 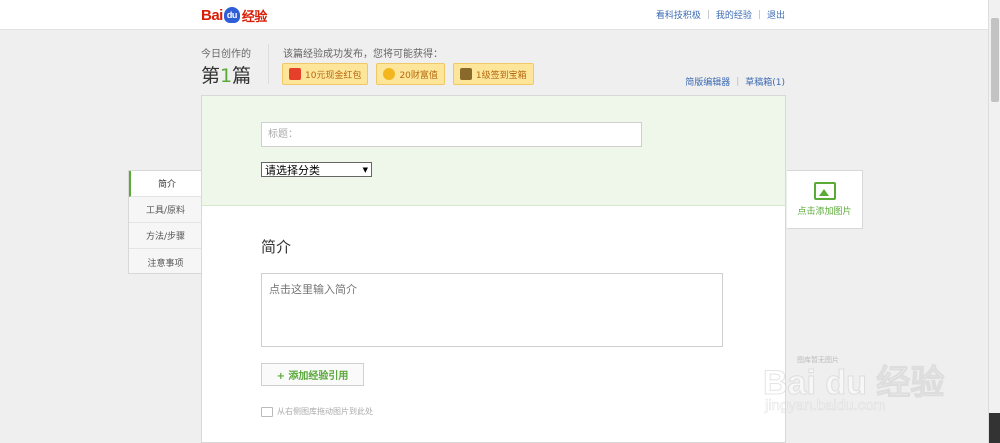 I want to click on reward-label: 1级签到宝箱, so click(x=501, y=75).